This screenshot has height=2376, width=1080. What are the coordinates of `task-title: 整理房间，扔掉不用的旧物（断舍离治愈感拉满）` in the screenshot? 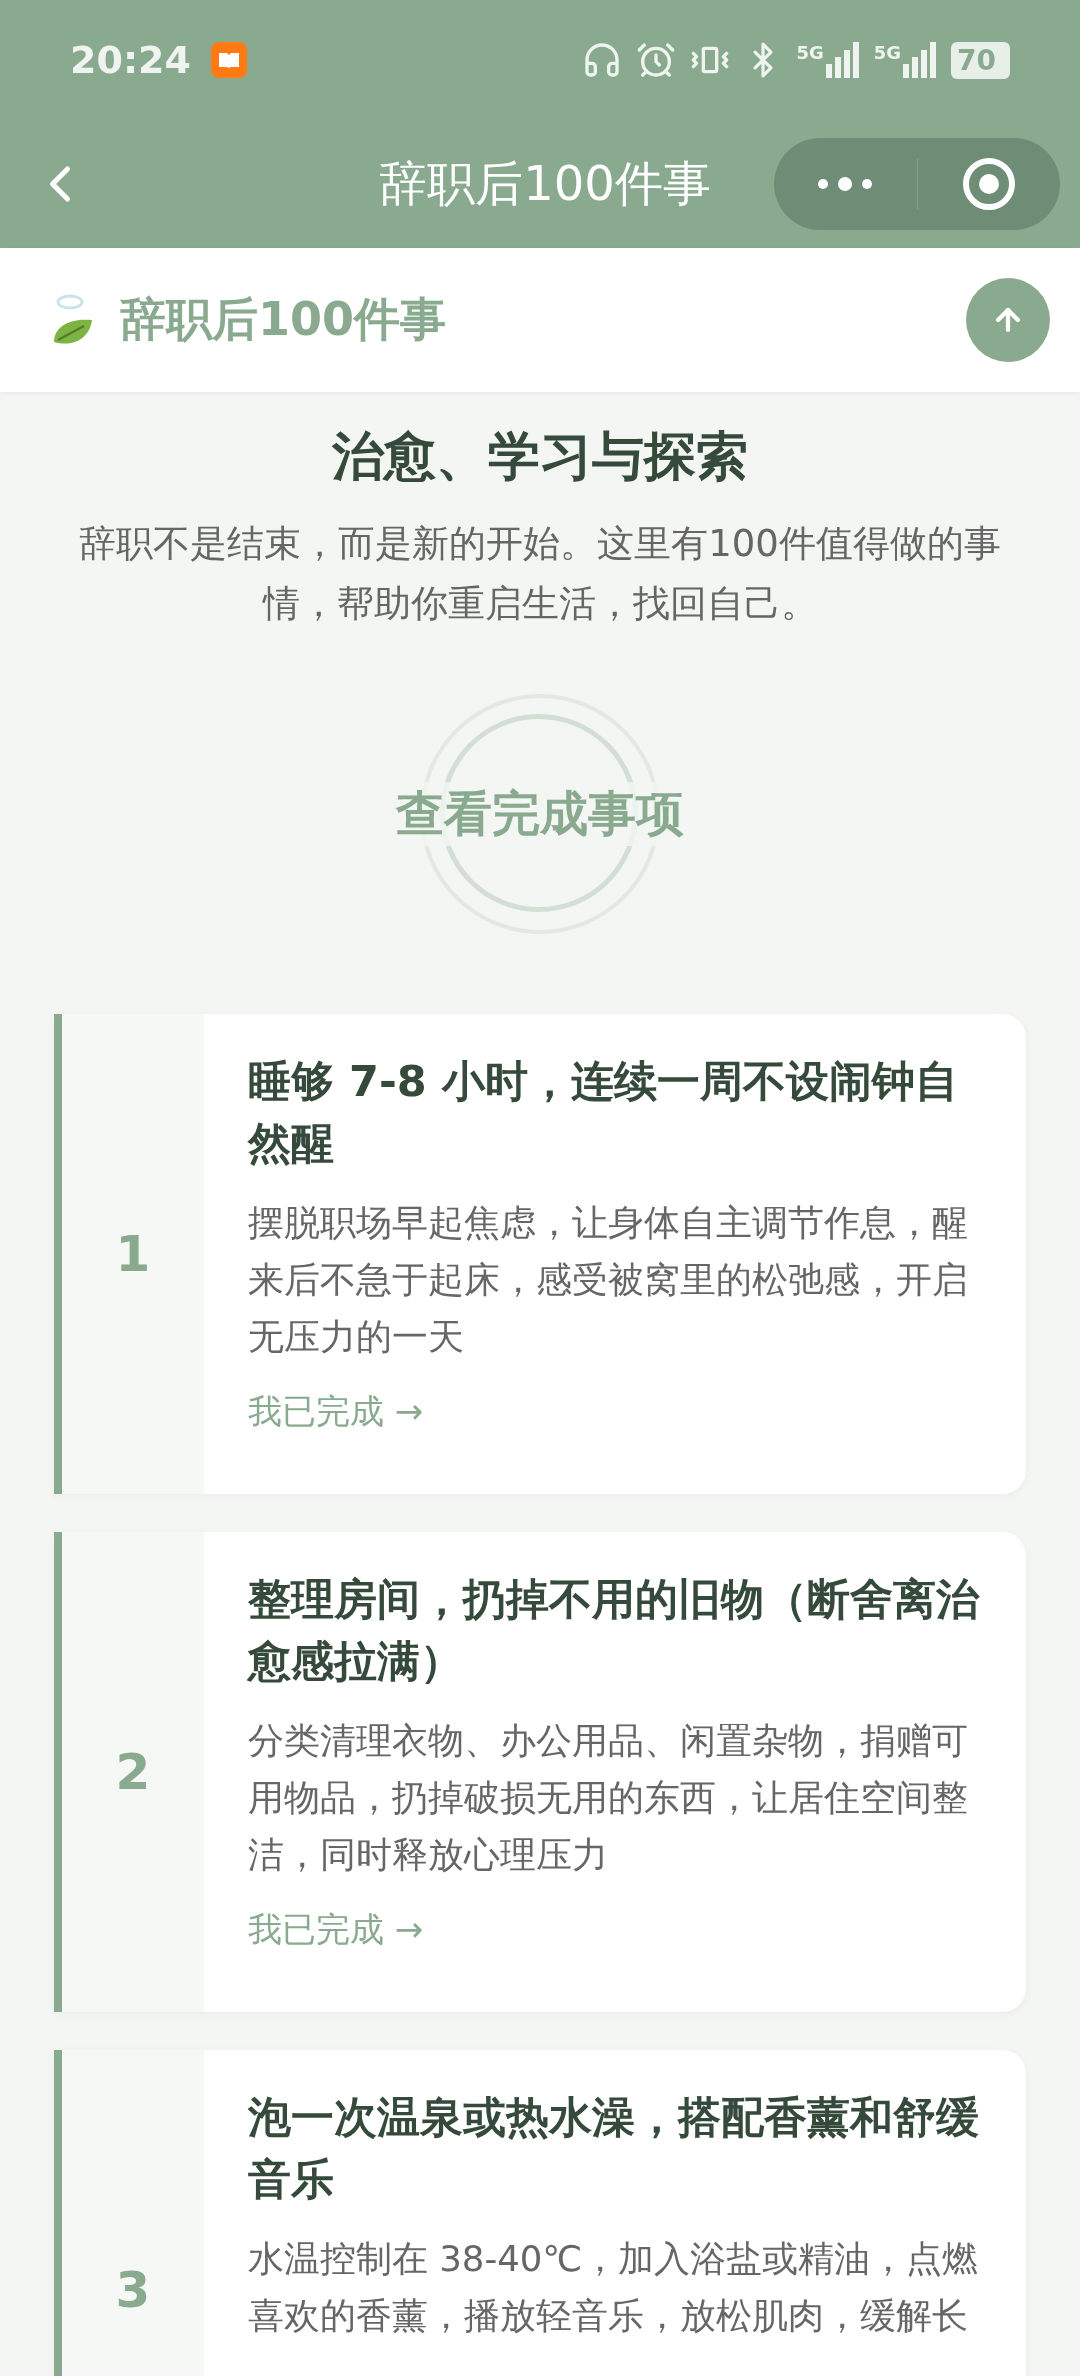 It's located at (614, 1630).